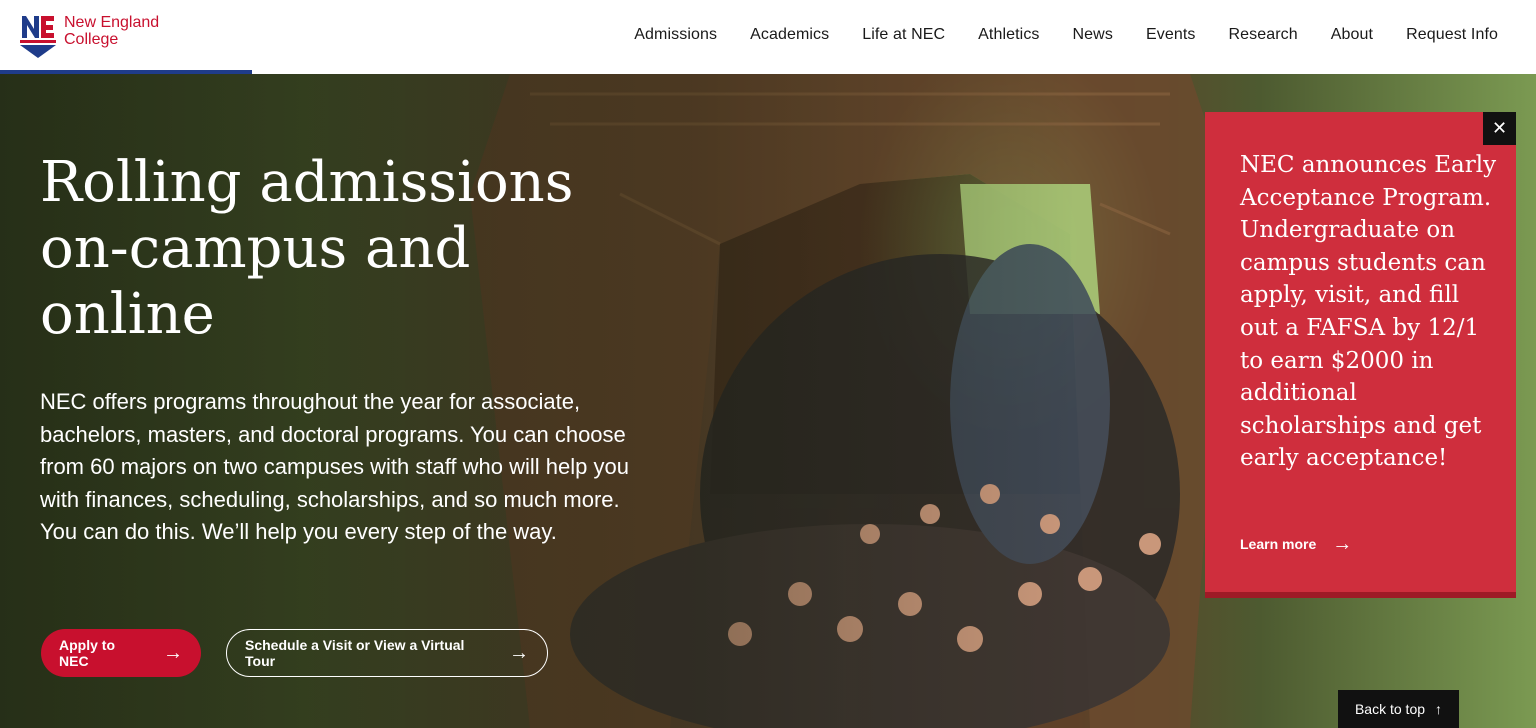  Describe the element at coordinates (675, 35) in the screenshot. I see `nav-admissions: Admissions` at that location.